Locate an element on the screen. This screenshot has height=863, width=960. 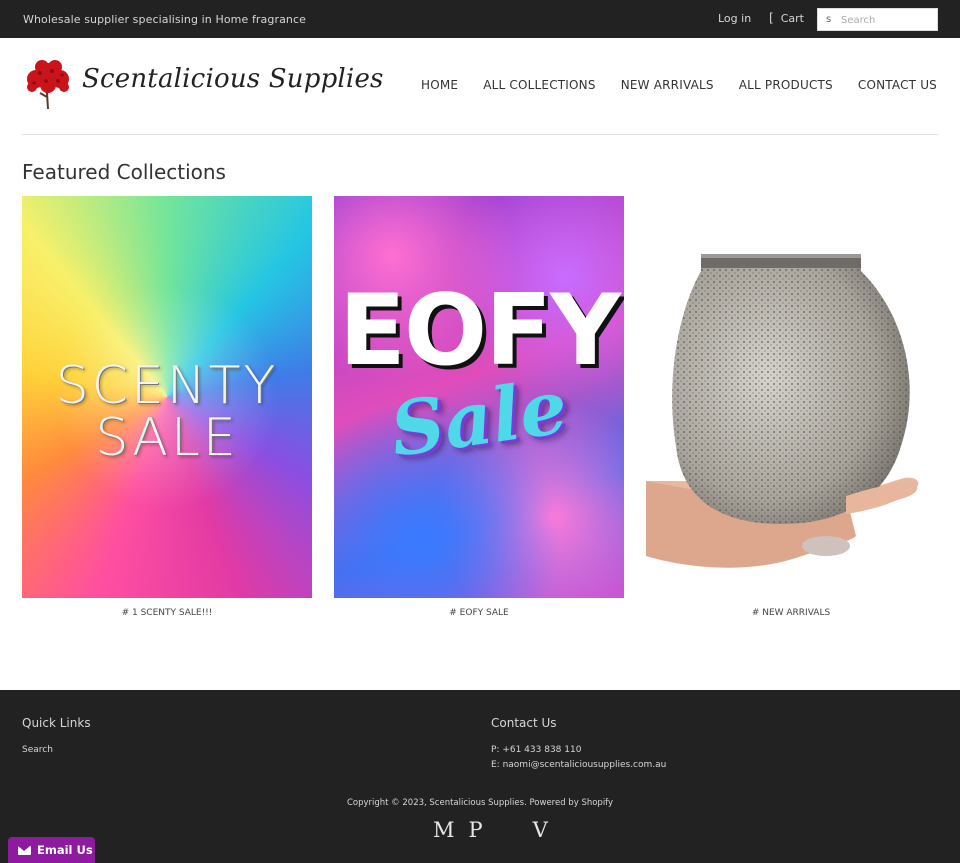
tree-logo-icon is located at coordinates (48, 85).